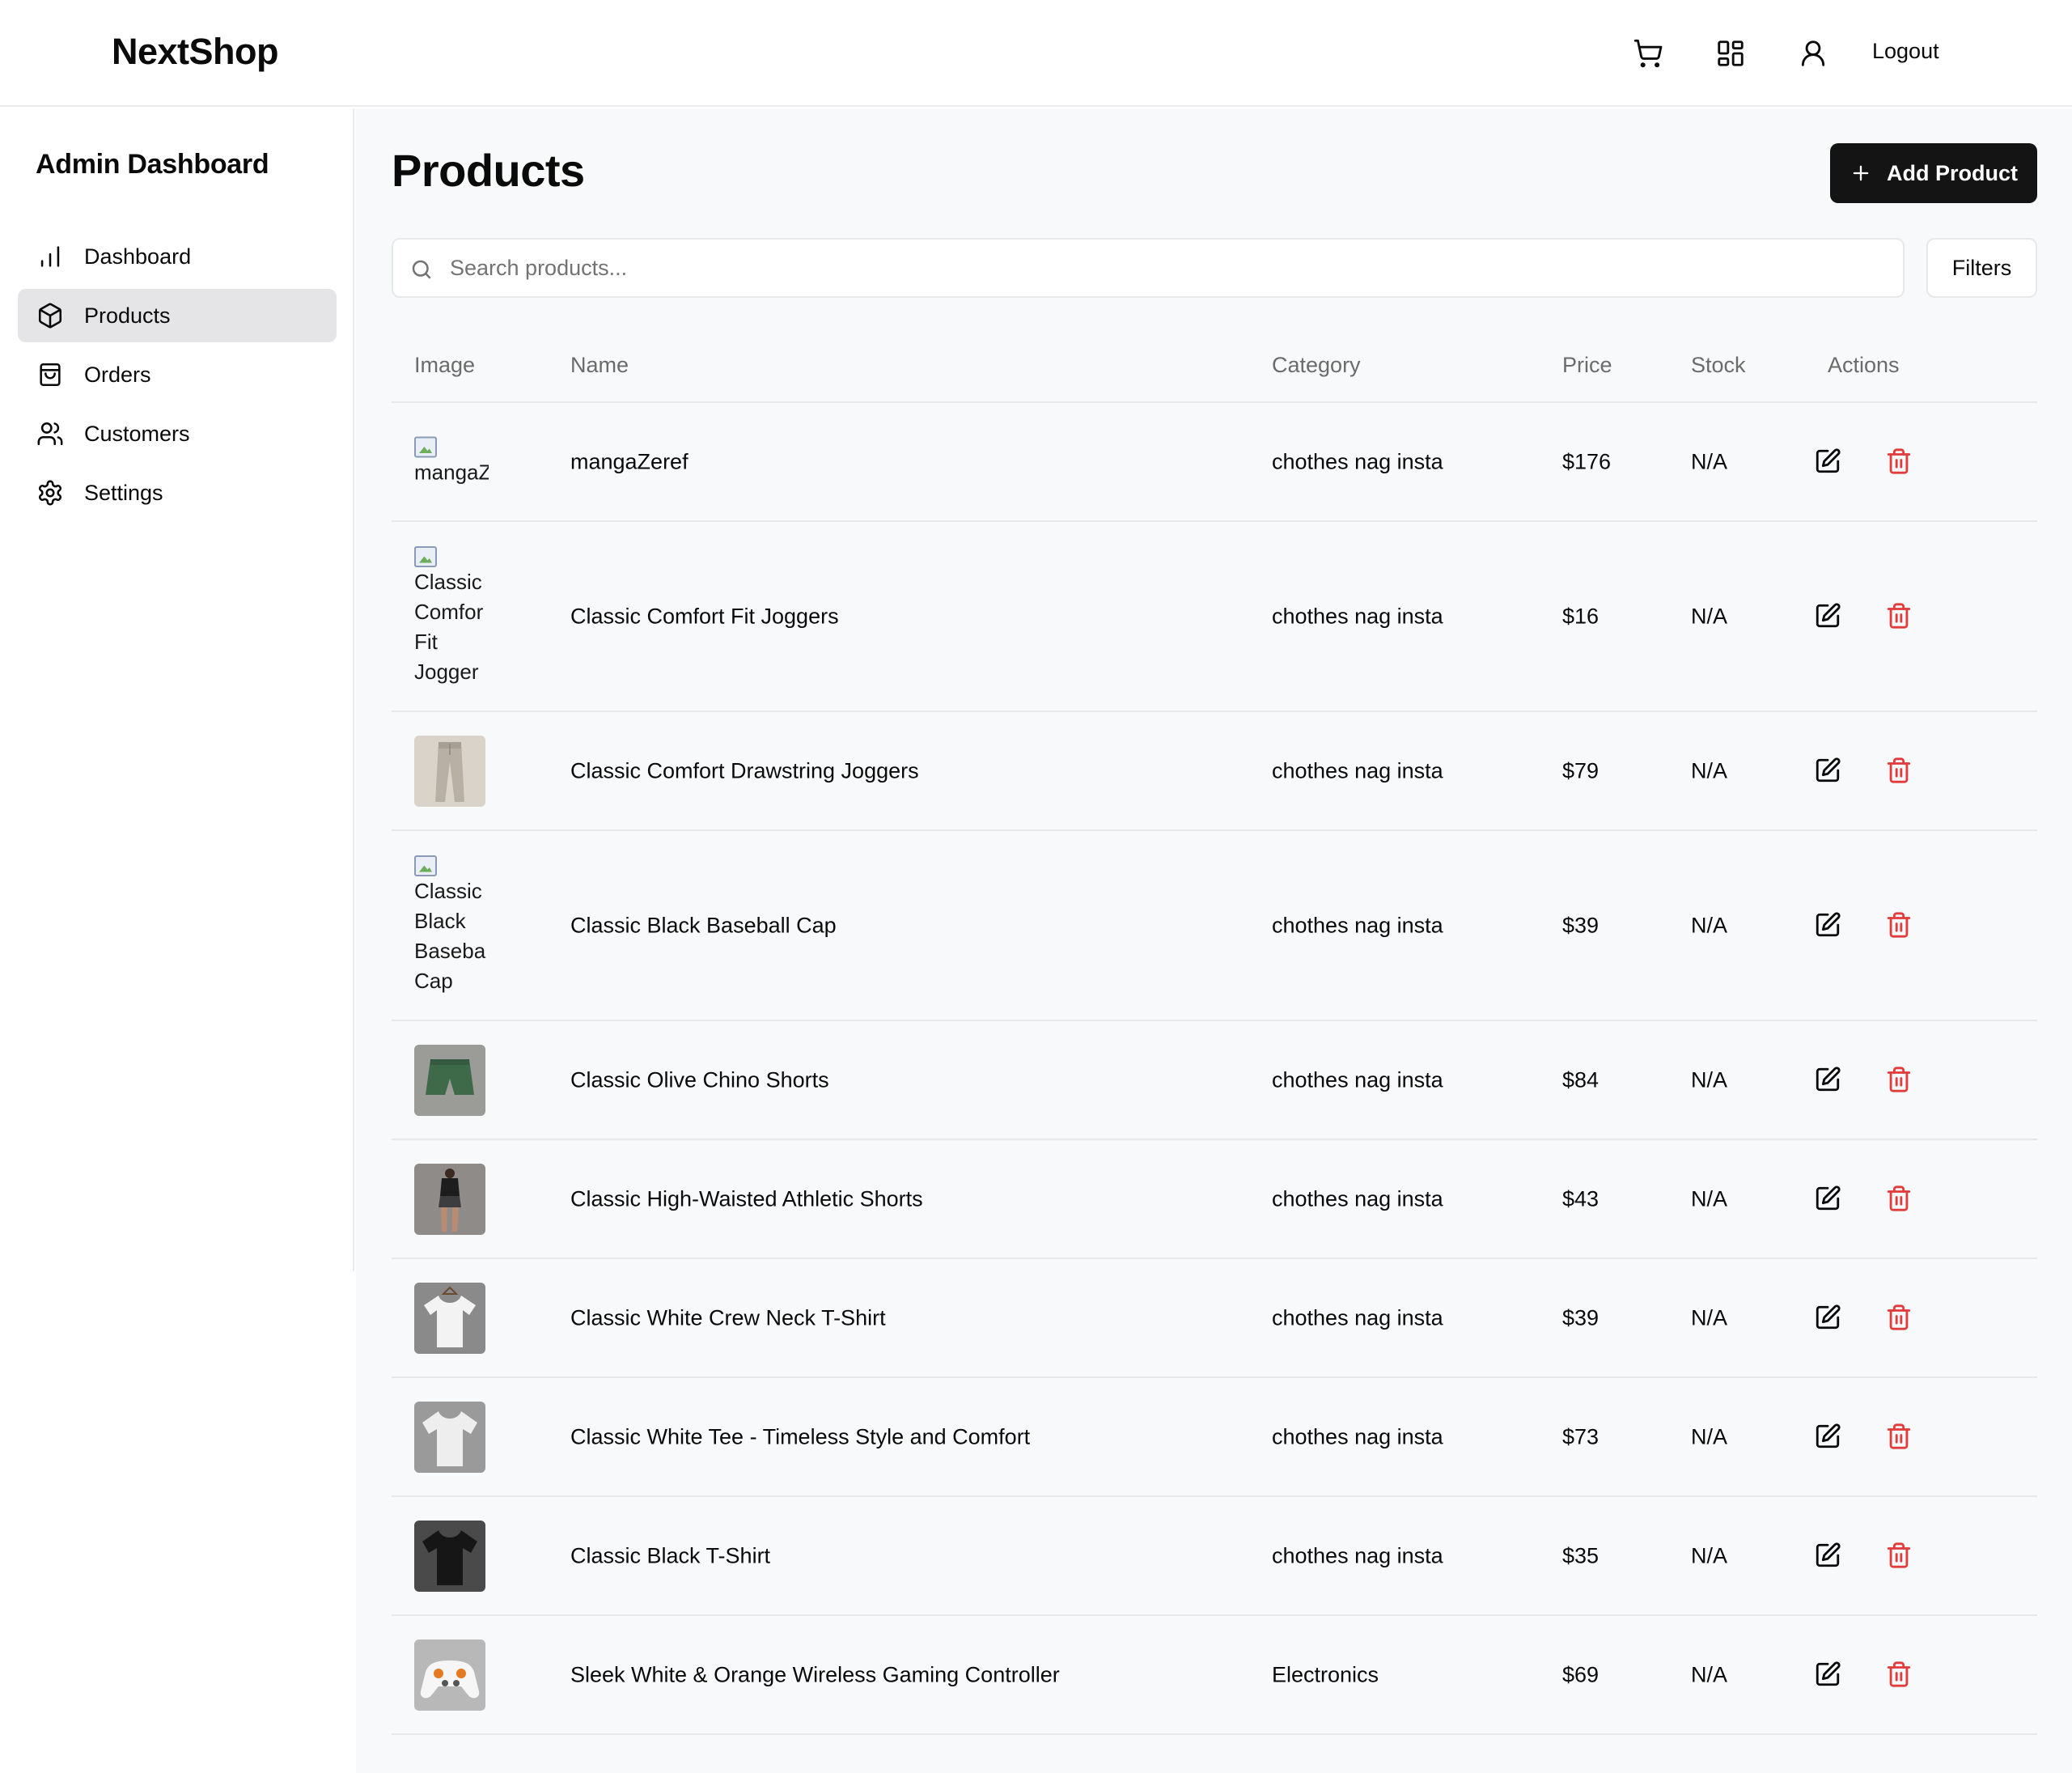 This screenshot has width=2072, height=1773. Describe the element at coordinates (50, 256) in the screenshot. I see `bar-chart-icon` at that location.